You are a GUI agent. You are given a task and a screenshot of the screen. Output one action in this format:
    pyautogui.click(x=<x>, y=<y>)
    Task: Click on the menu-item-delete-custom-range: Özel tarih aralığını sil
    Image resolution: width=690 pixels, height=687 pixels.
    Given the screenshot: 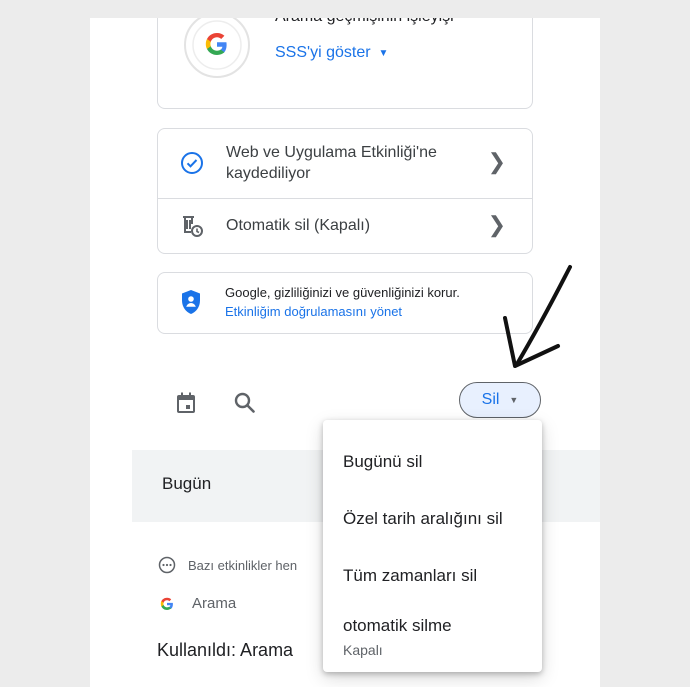 What is the action you would take?
    pyautogui.click(x=423, y=519)
    